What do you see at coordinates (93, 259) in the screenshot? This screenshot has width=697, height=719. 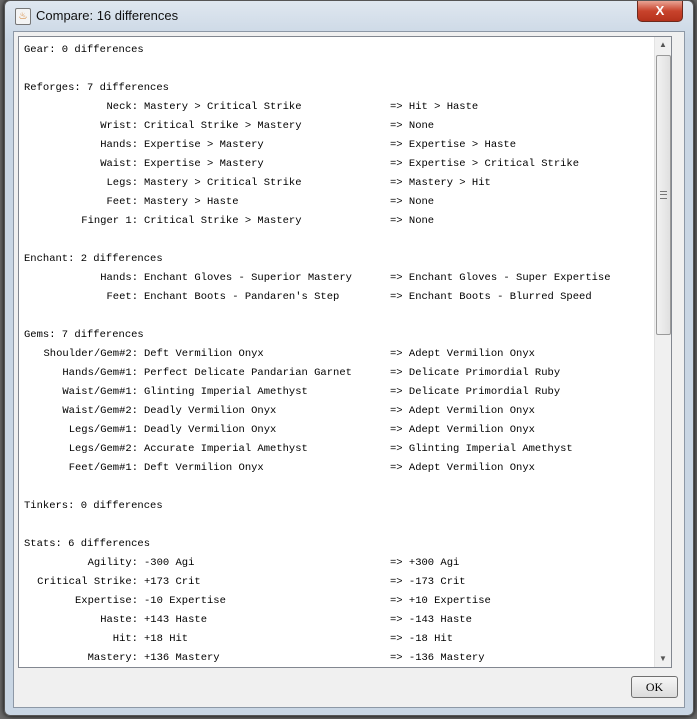 I see `section-header: Enchant: 2 differences` at bounding box center [93, 259].